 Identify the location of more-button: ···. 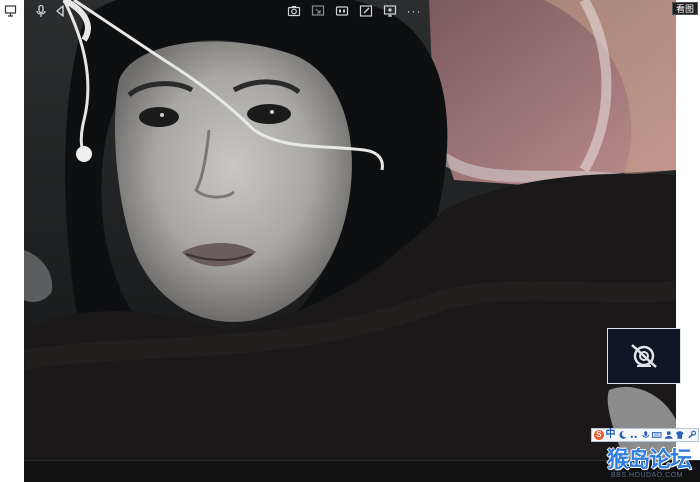
(414, 11).